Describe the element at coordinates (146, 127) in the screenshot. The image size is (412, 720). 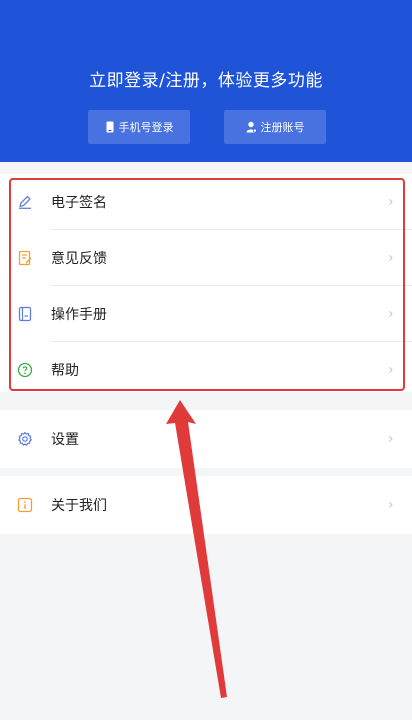
I see `phone-login-label: 手机号登录` at that location.